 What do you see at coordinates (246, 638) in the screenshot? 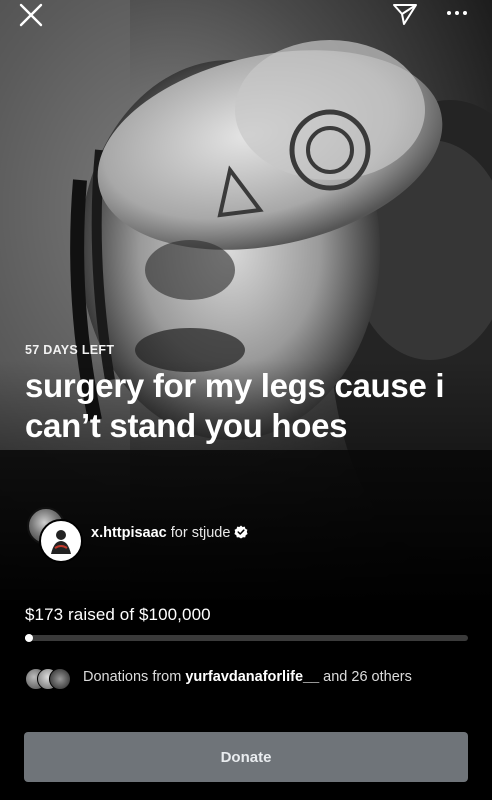
I see `progress-bar` at bounding box center [246, 638].